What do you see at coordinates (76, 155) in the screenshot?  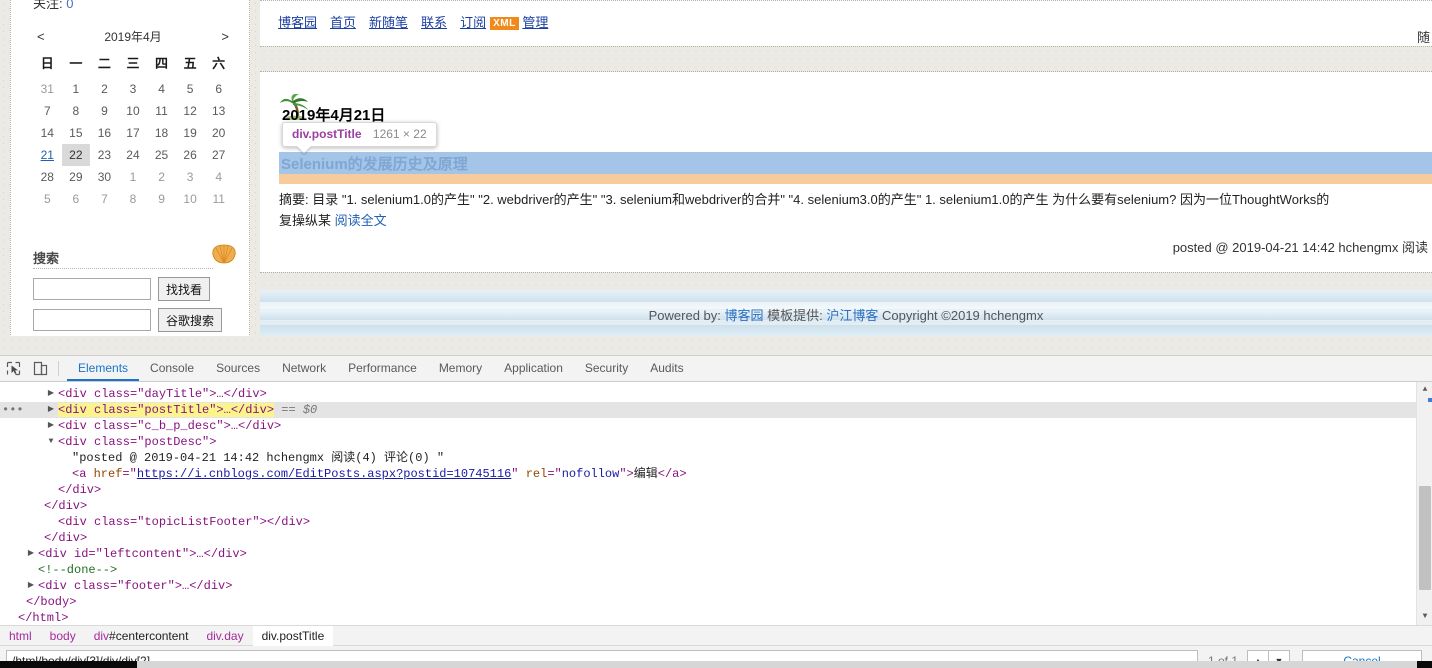 I see `calendar-day-22: 22` at bounding box center [76, 155].